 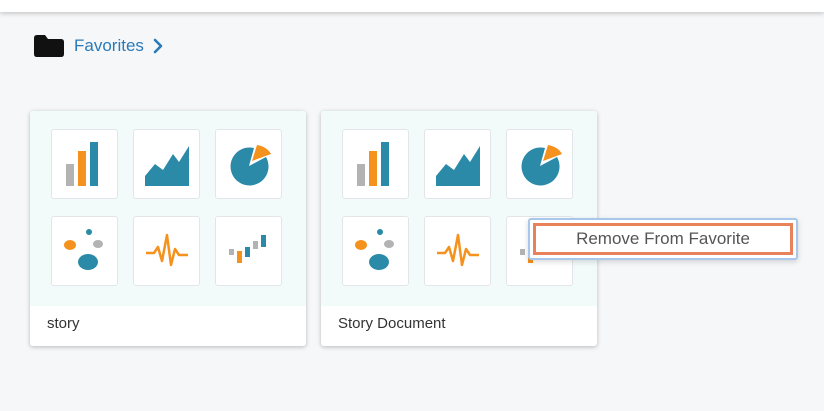 I want to click on breadcrumb-favorites-link: Favorites, so click(x=109, y=46).